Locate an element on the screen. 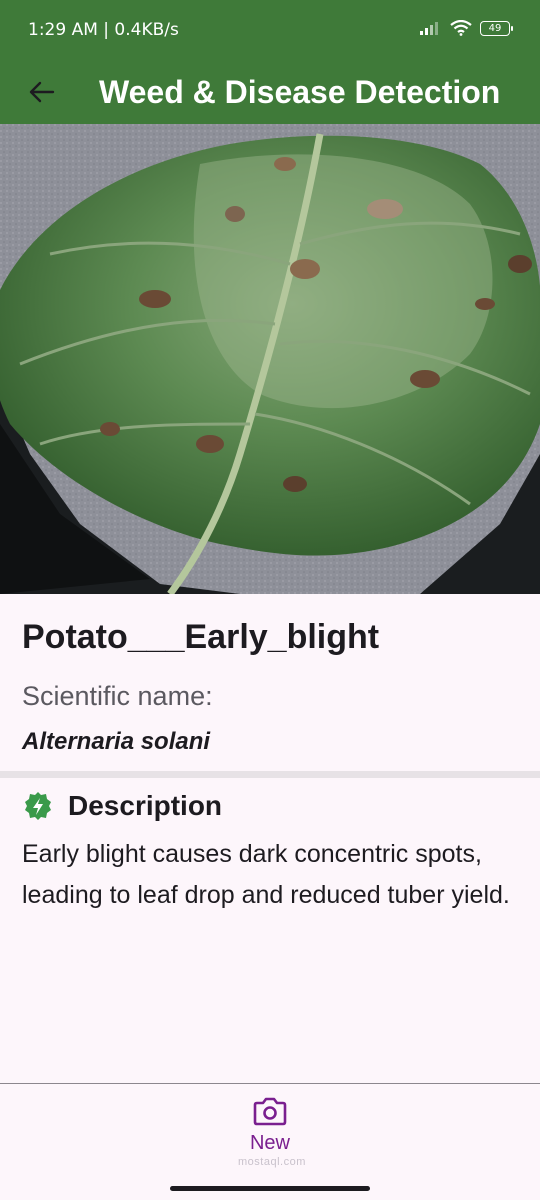 Image resolution: width=540 pixels, height=1200 pixels. wifi-icon is located at coordinates (461, 28).